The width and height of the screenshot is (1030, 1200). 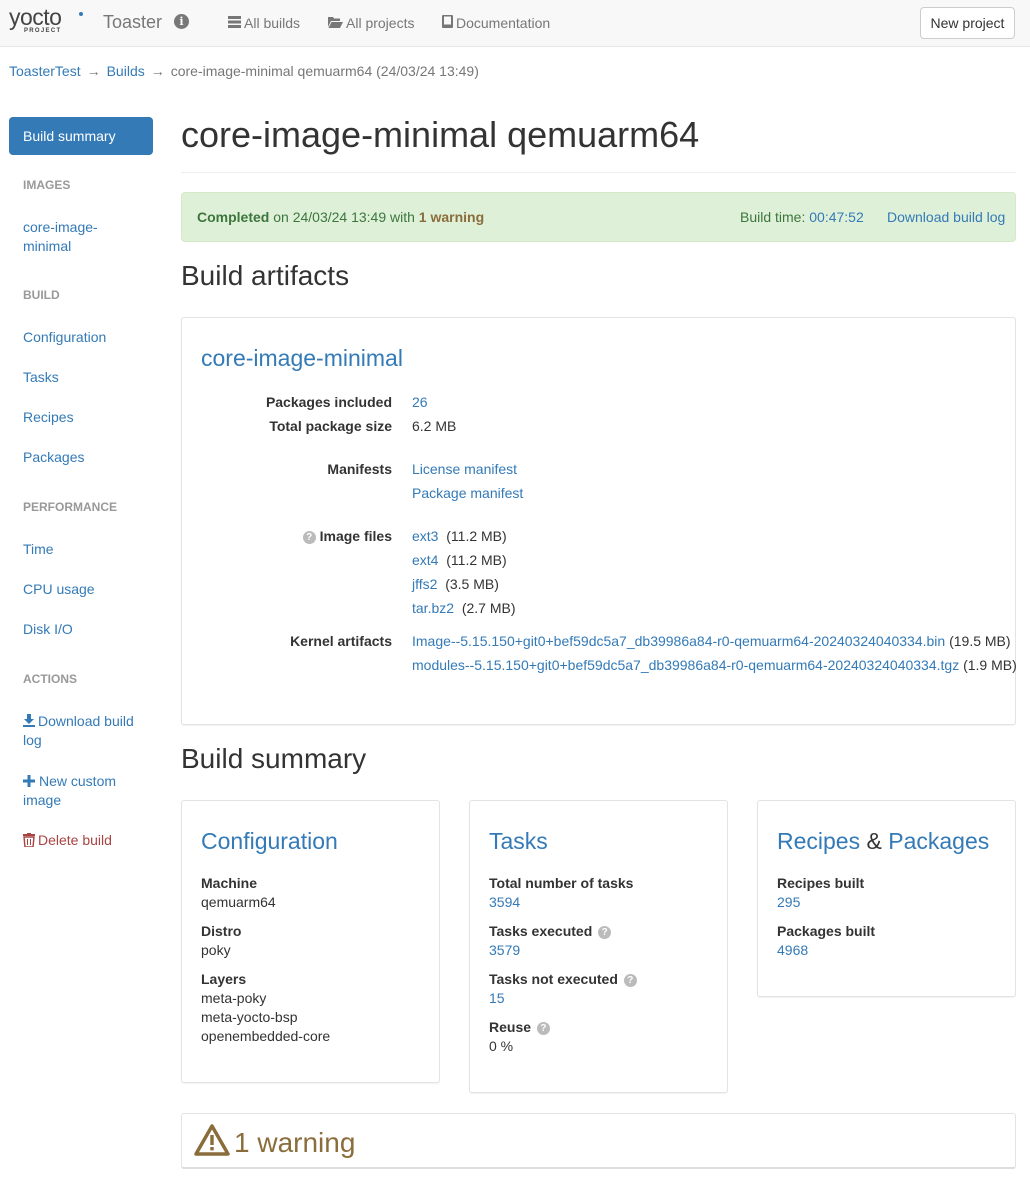 I want to click on nav-all-builds: All builds, so click(x=264, y=23).